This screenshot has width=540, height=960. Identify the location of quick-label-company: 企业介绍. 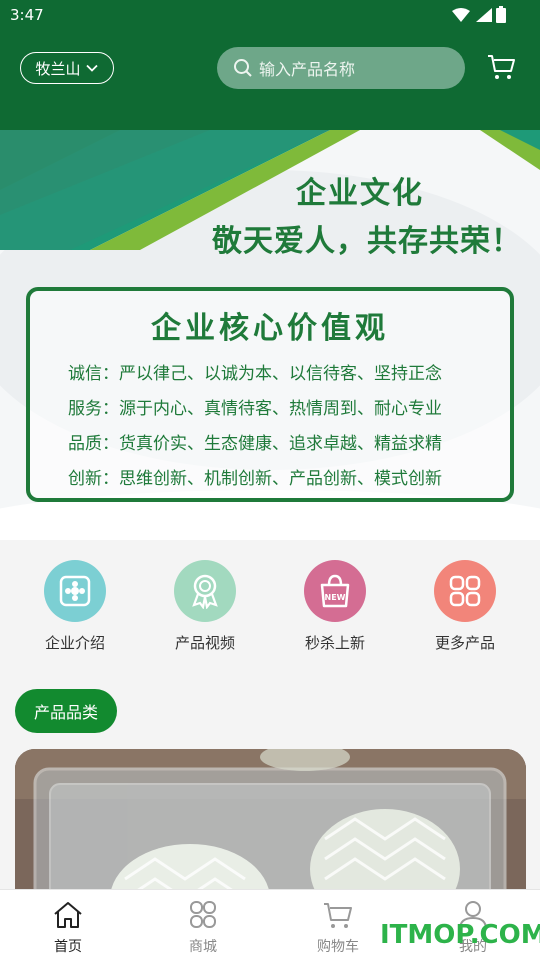
(74, 643).